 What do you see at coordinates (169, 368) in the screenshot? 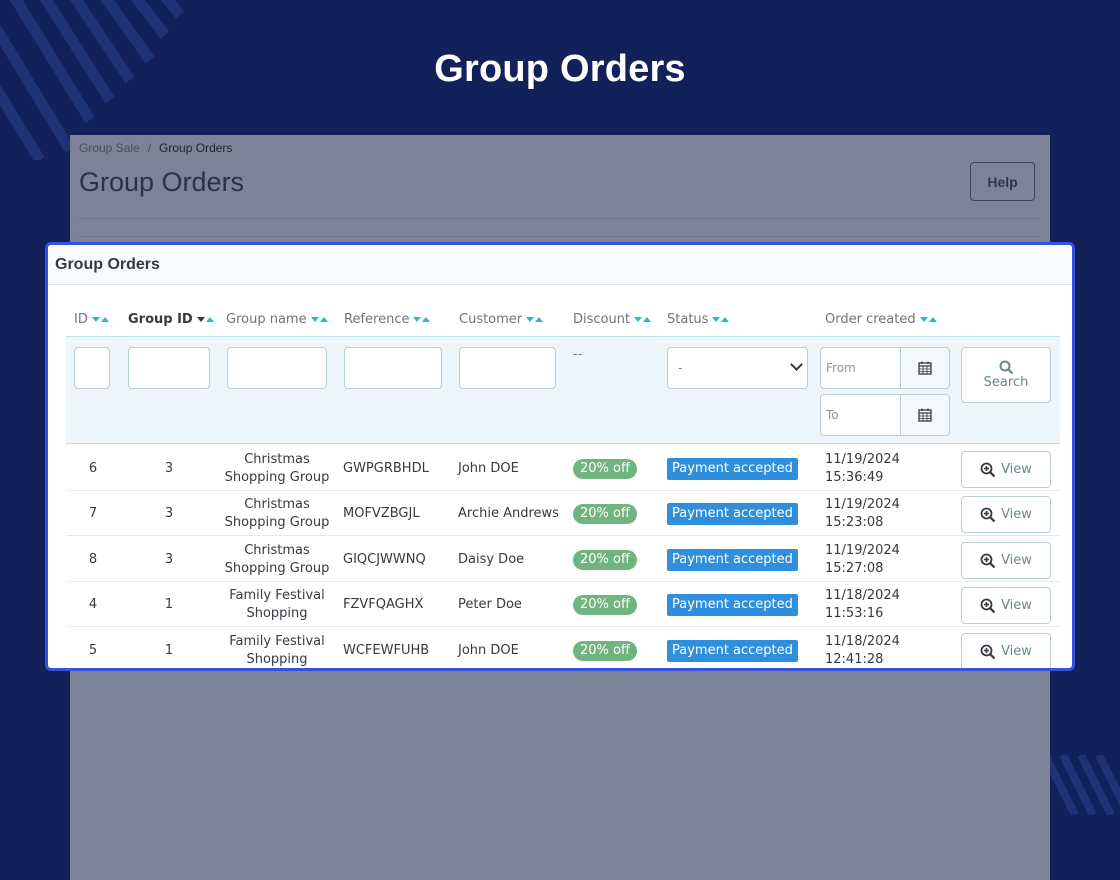
I see `group-id-filter-input` at bounding box center [169, 368].